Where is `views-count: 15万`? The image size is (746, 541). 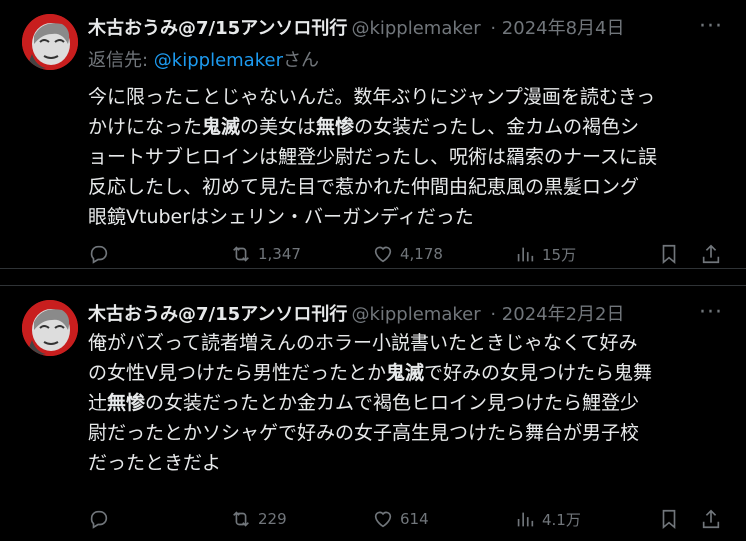
views-count: 15万 is located at coordinates (559, 254).